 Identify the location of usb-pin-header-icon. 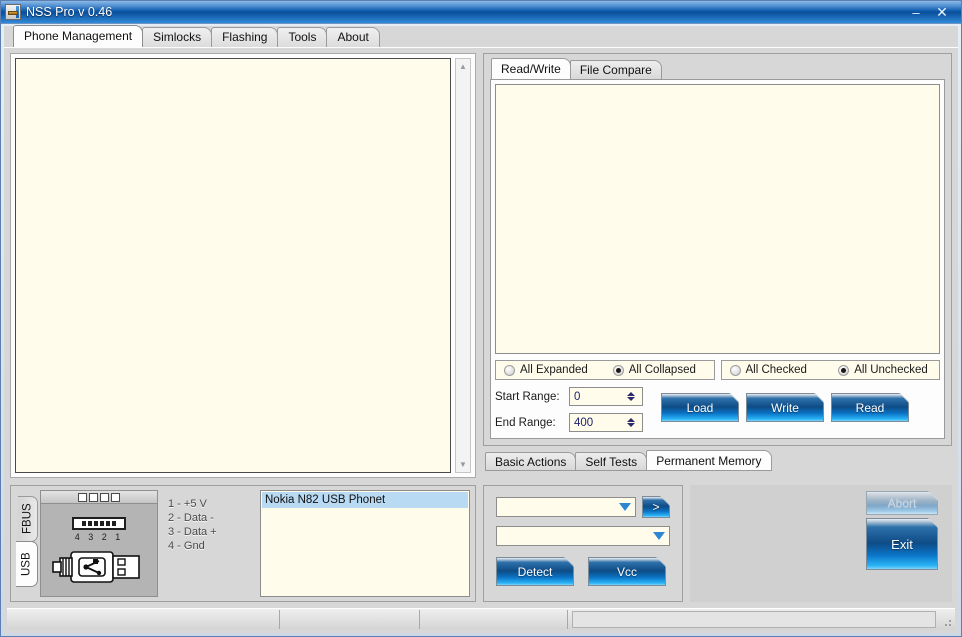
(99, 497).